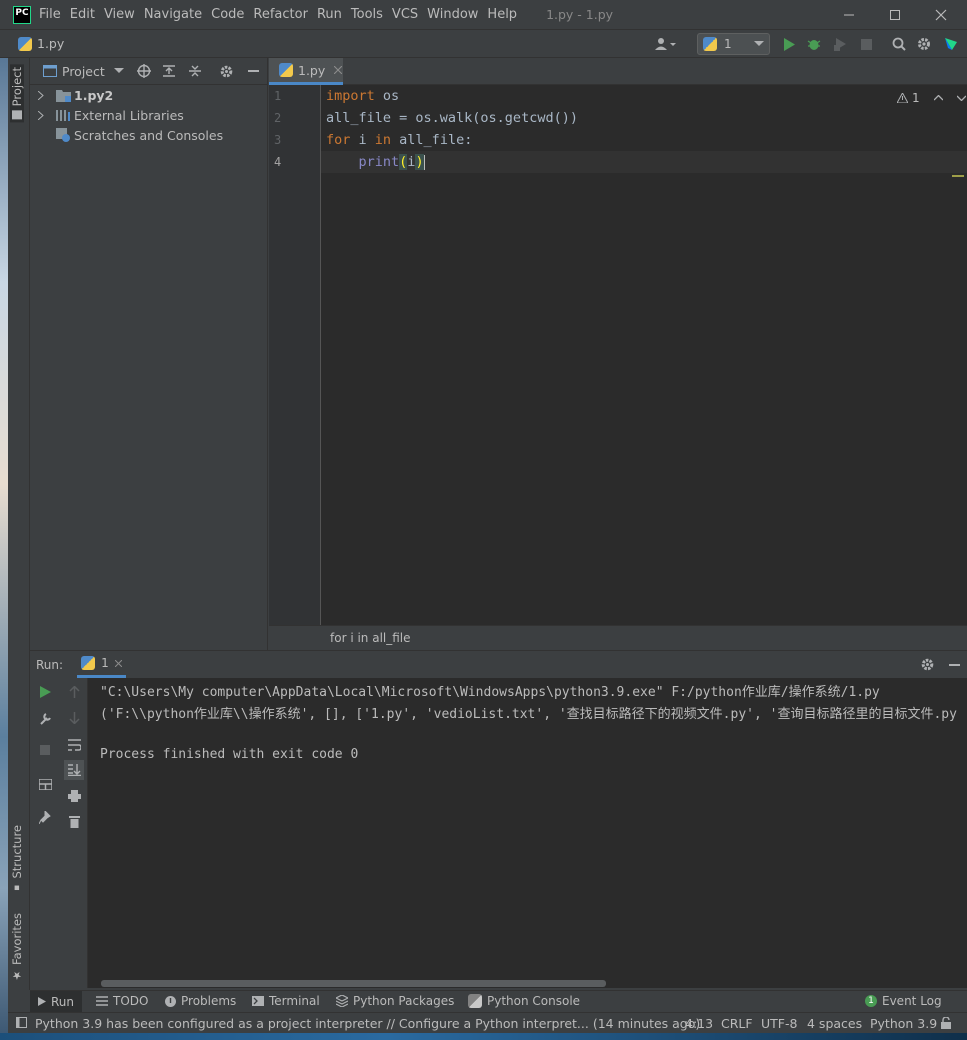 The image size is (967, 1040). Describe the element at coordinates (194, 71) in the screenshot. I see `collapse-all-icon` at that location.